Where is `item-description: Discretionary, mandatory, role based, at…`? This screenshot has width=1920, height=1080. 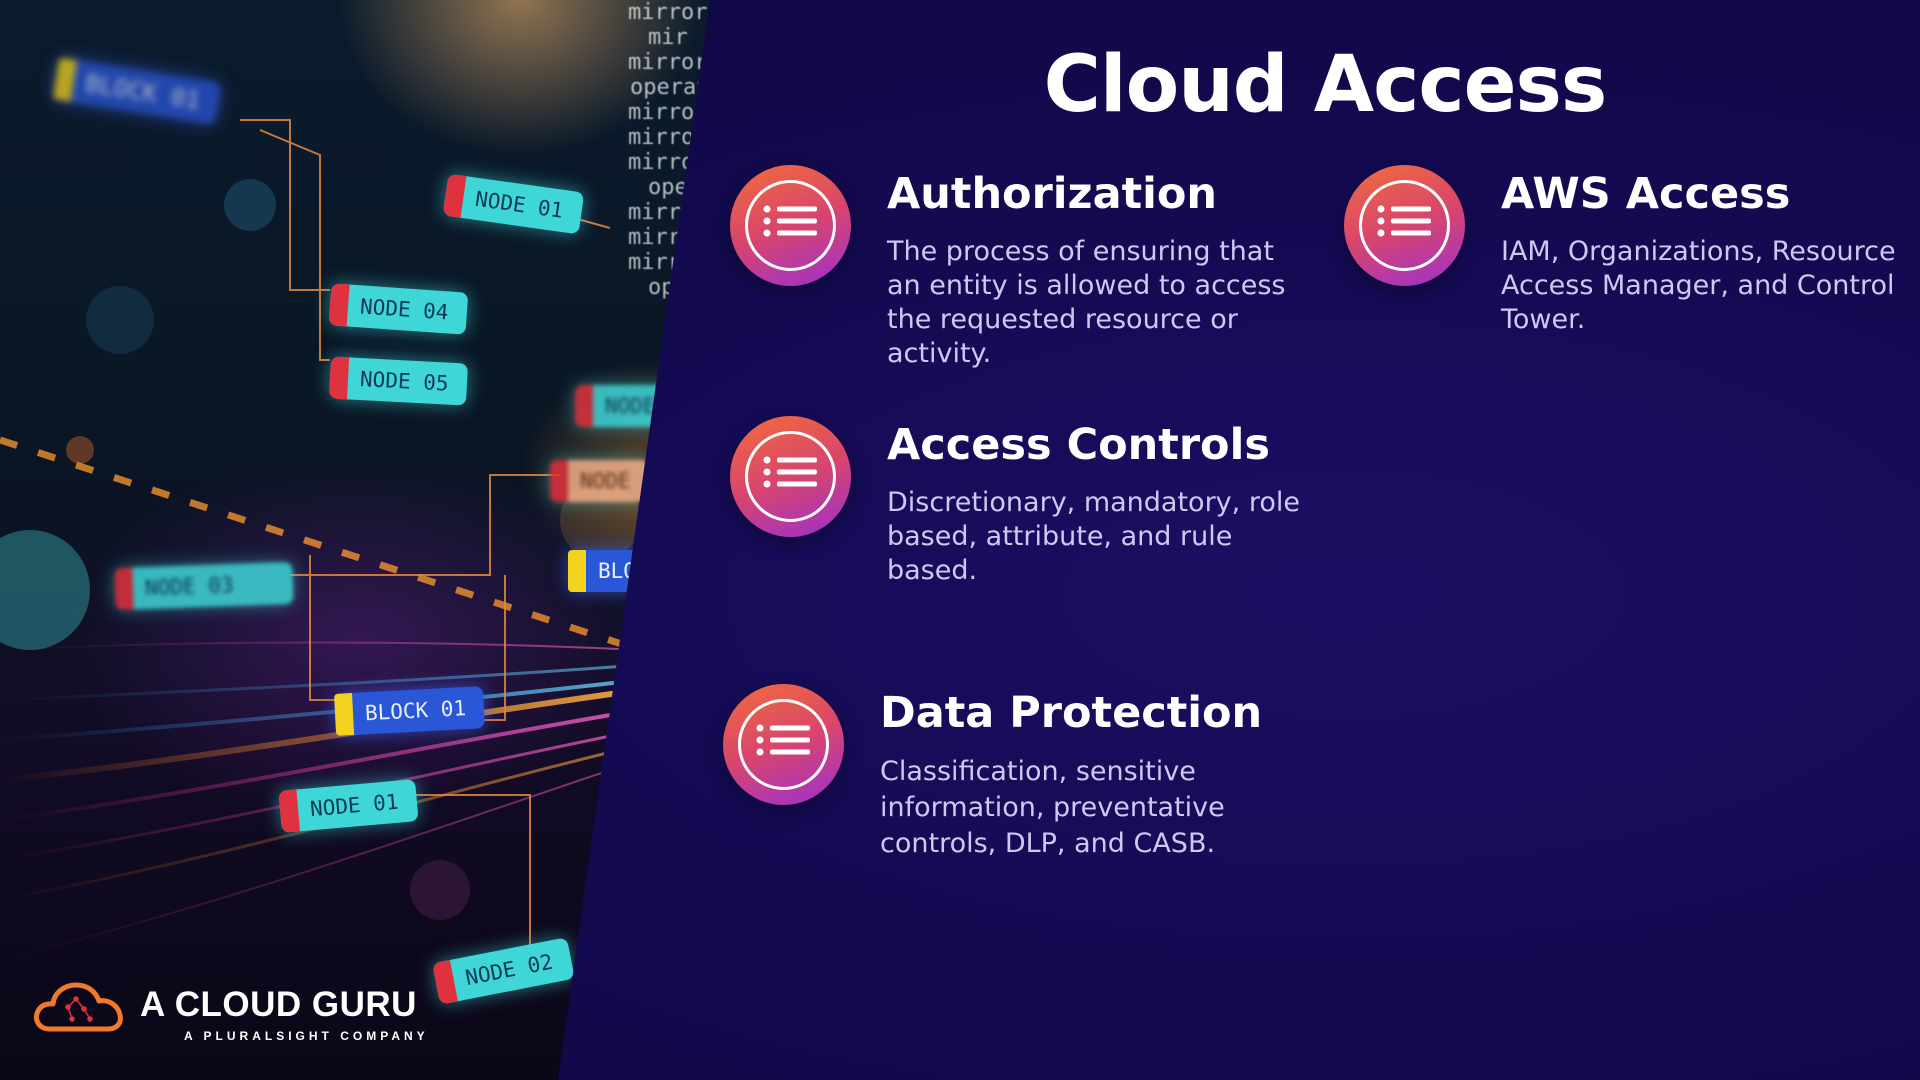
item-description: Discretionary, mandatory, role based, at… is located at coordinates (1093, 536).